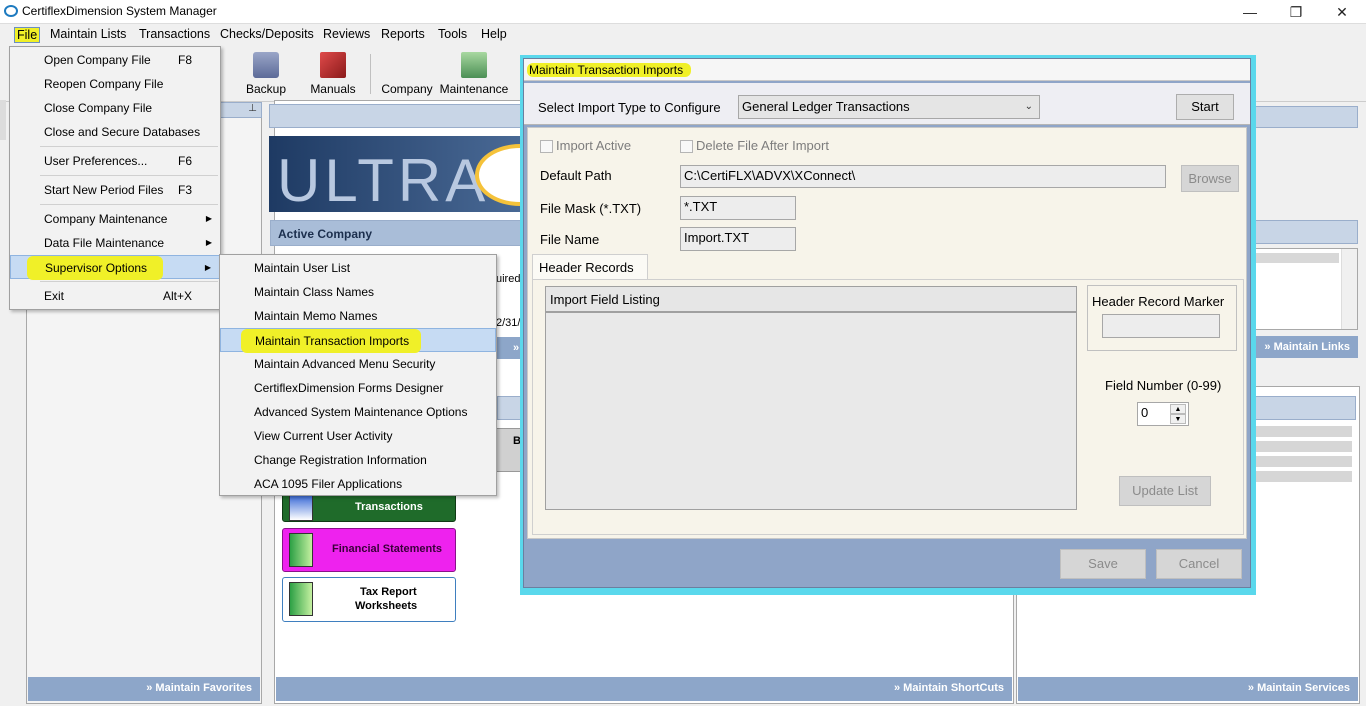 The width and height of the screenshot is (1366, 706). Describe the element at coordinates (370, 74) in the screenshot. I see `toolbar-separator` at that location.